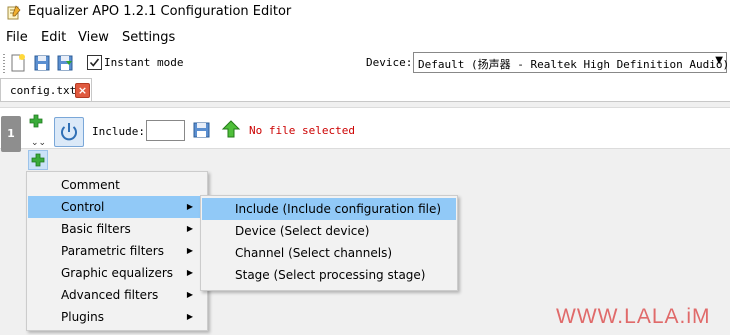 The image size is (730, 335). I want to click on menu-item-control: Control ▶, so click(117, 207).